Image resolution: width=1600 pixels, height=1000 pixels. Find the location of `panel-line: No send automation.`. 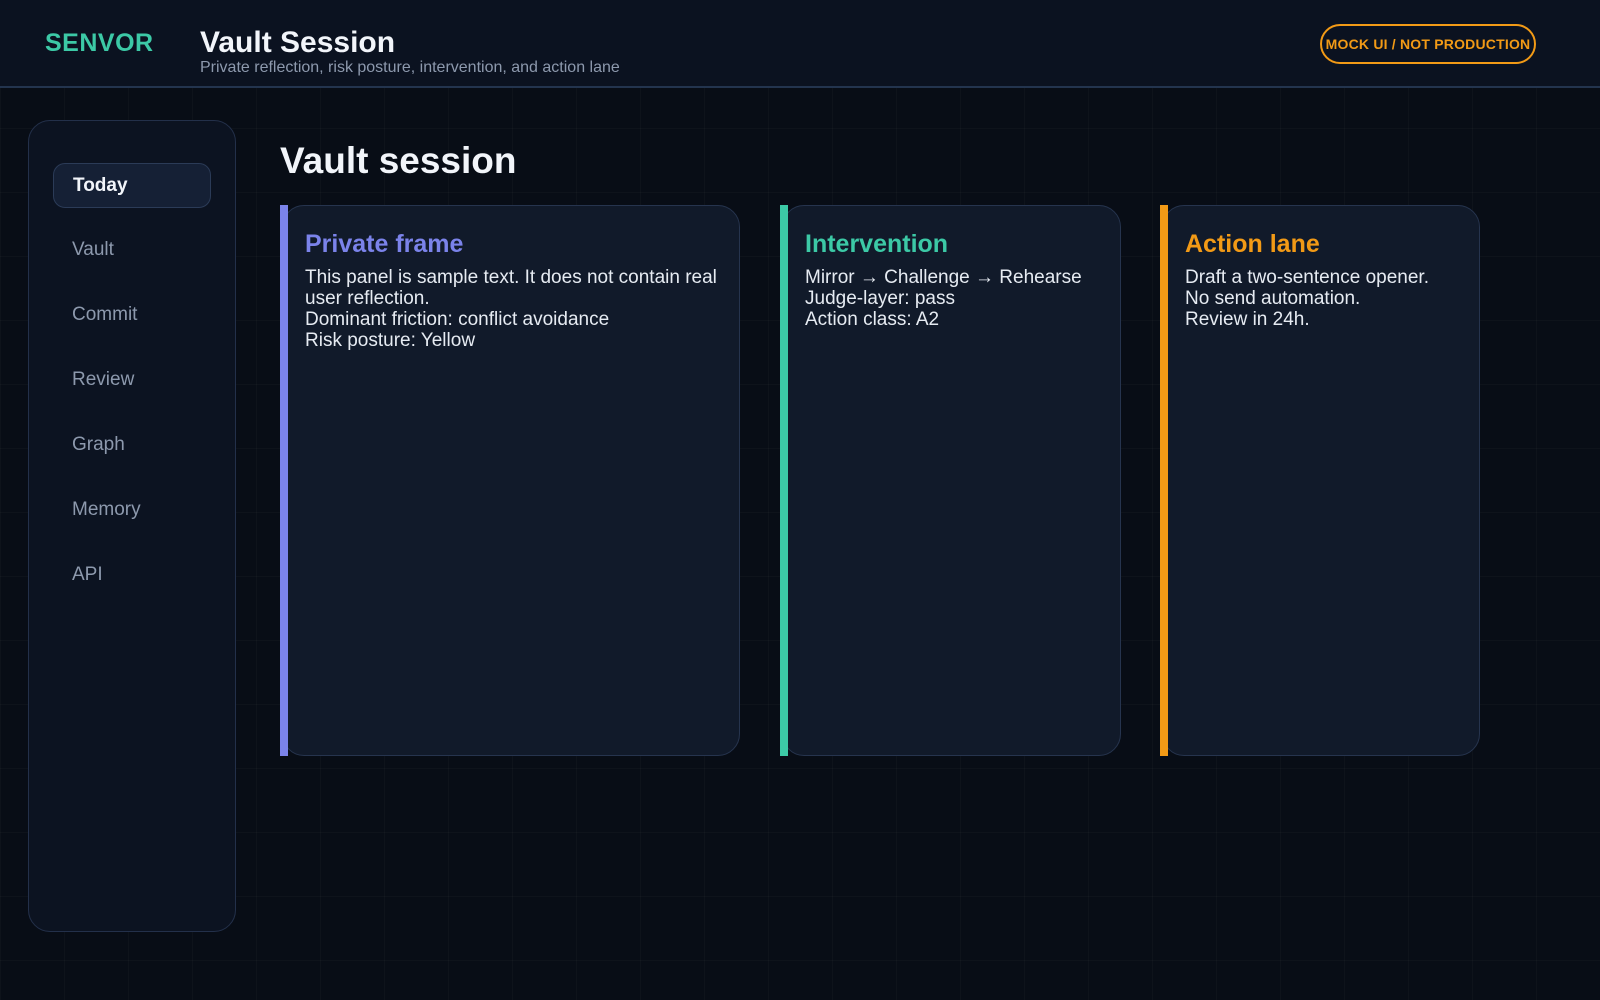

panel-line: No send automation. is located at coordinates (1273, 298).